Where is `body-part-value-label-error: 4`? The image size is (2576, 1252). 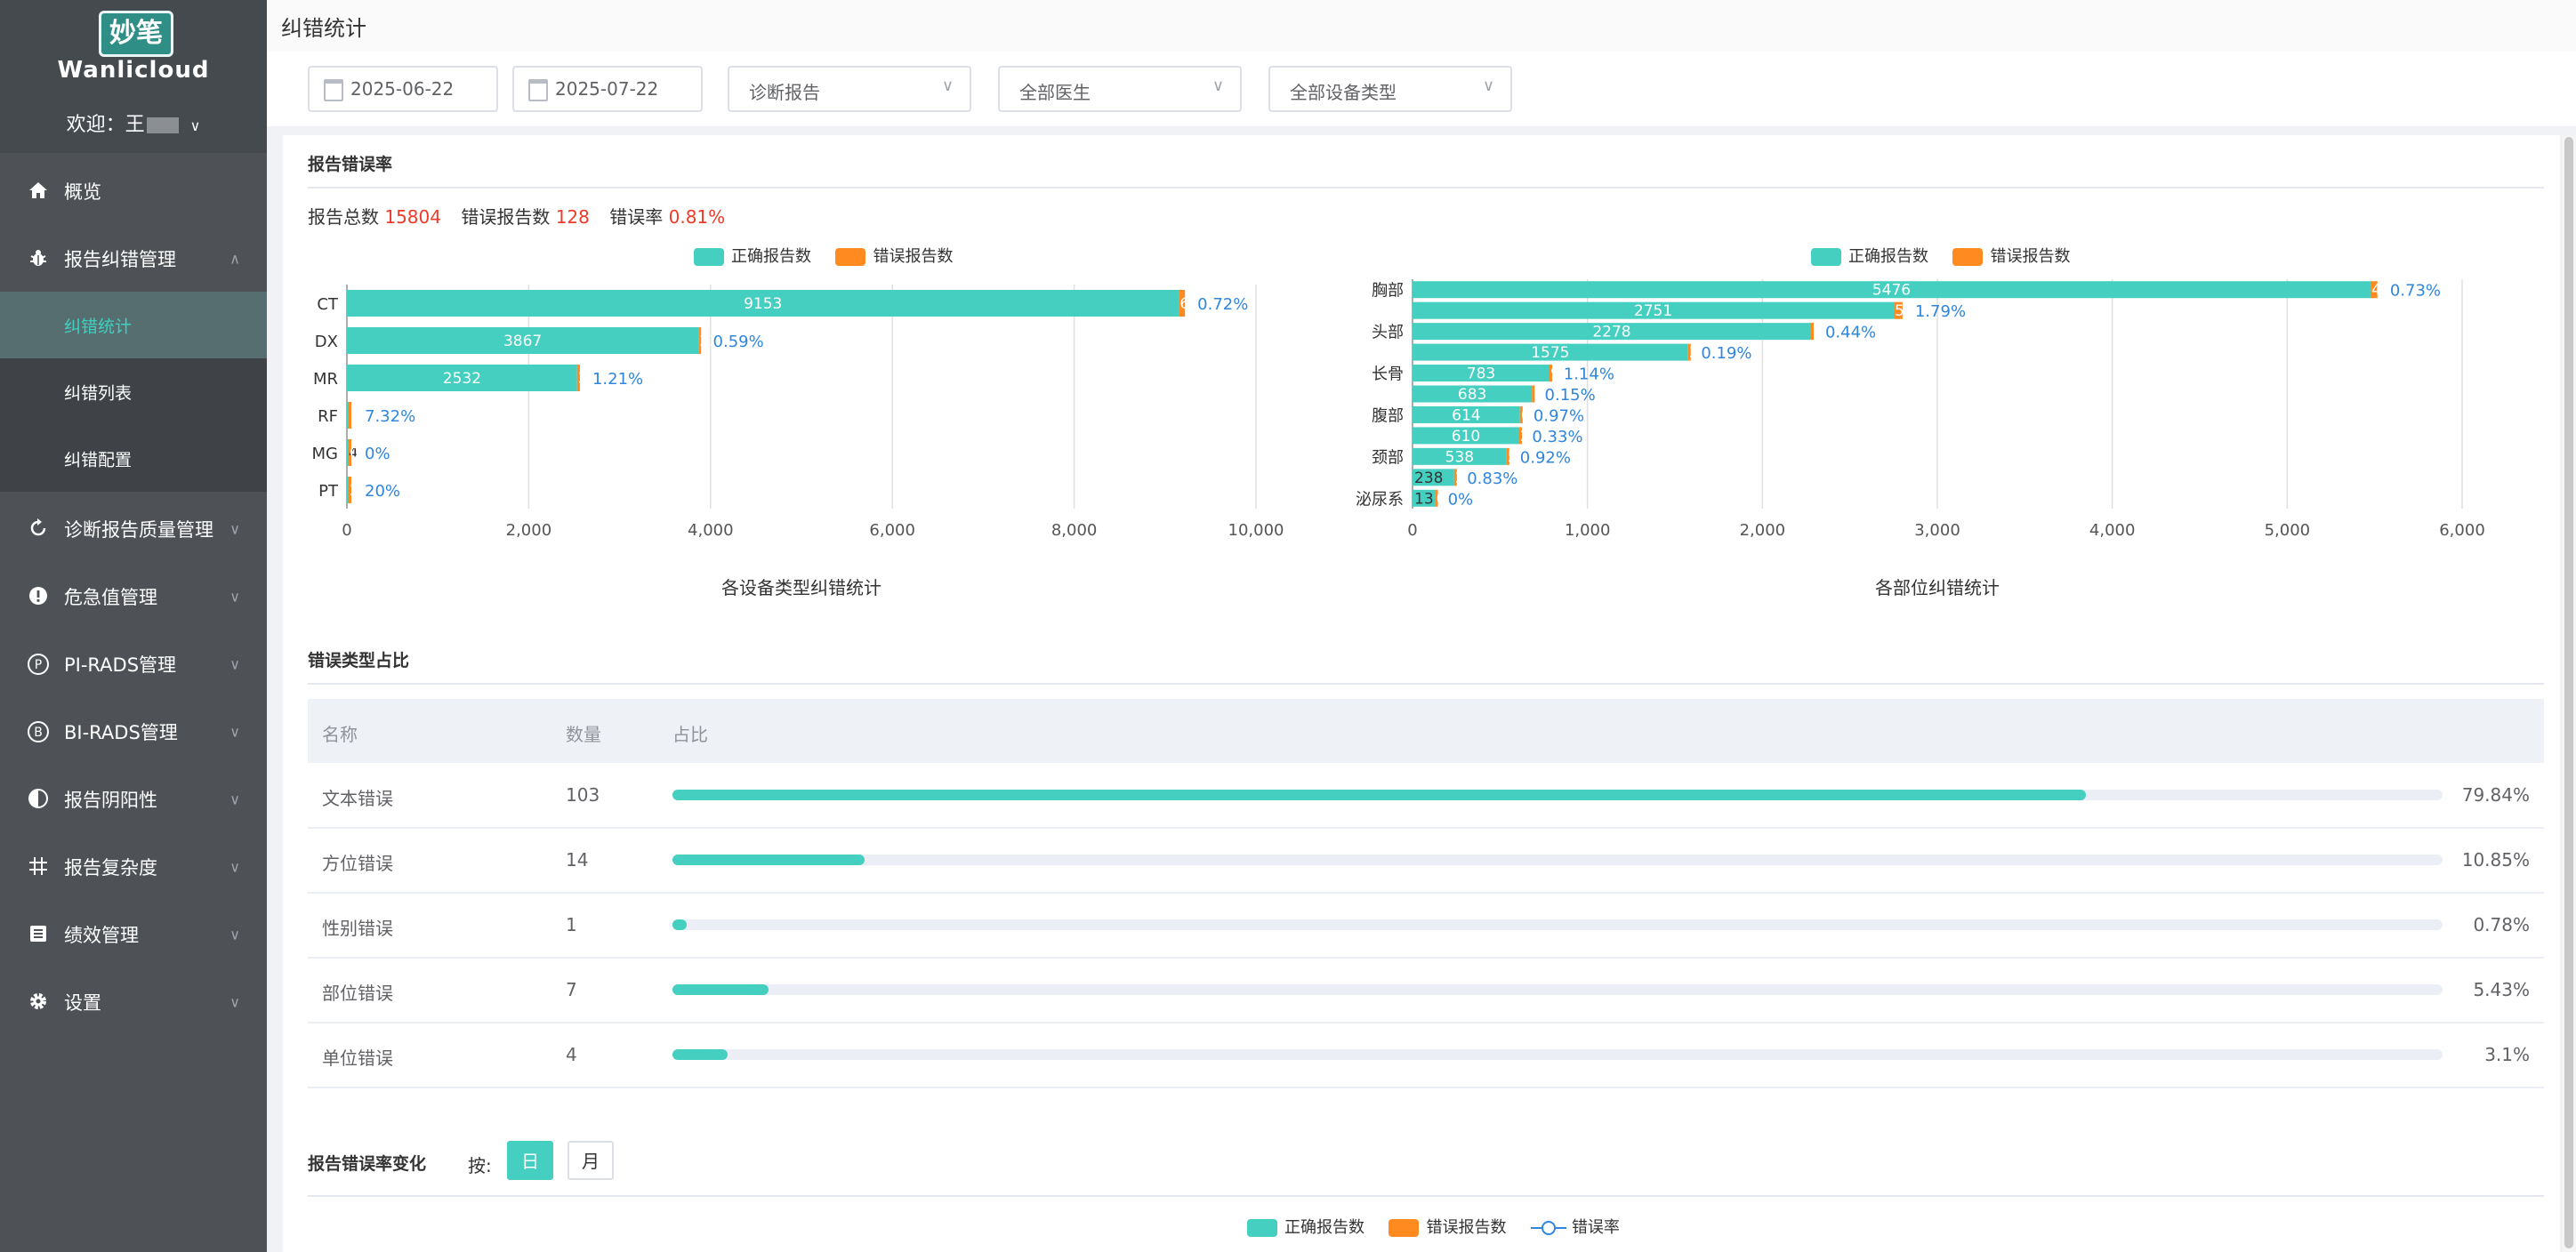
body-part-value-label-error: 4 is located at coordinates (2376, 291).